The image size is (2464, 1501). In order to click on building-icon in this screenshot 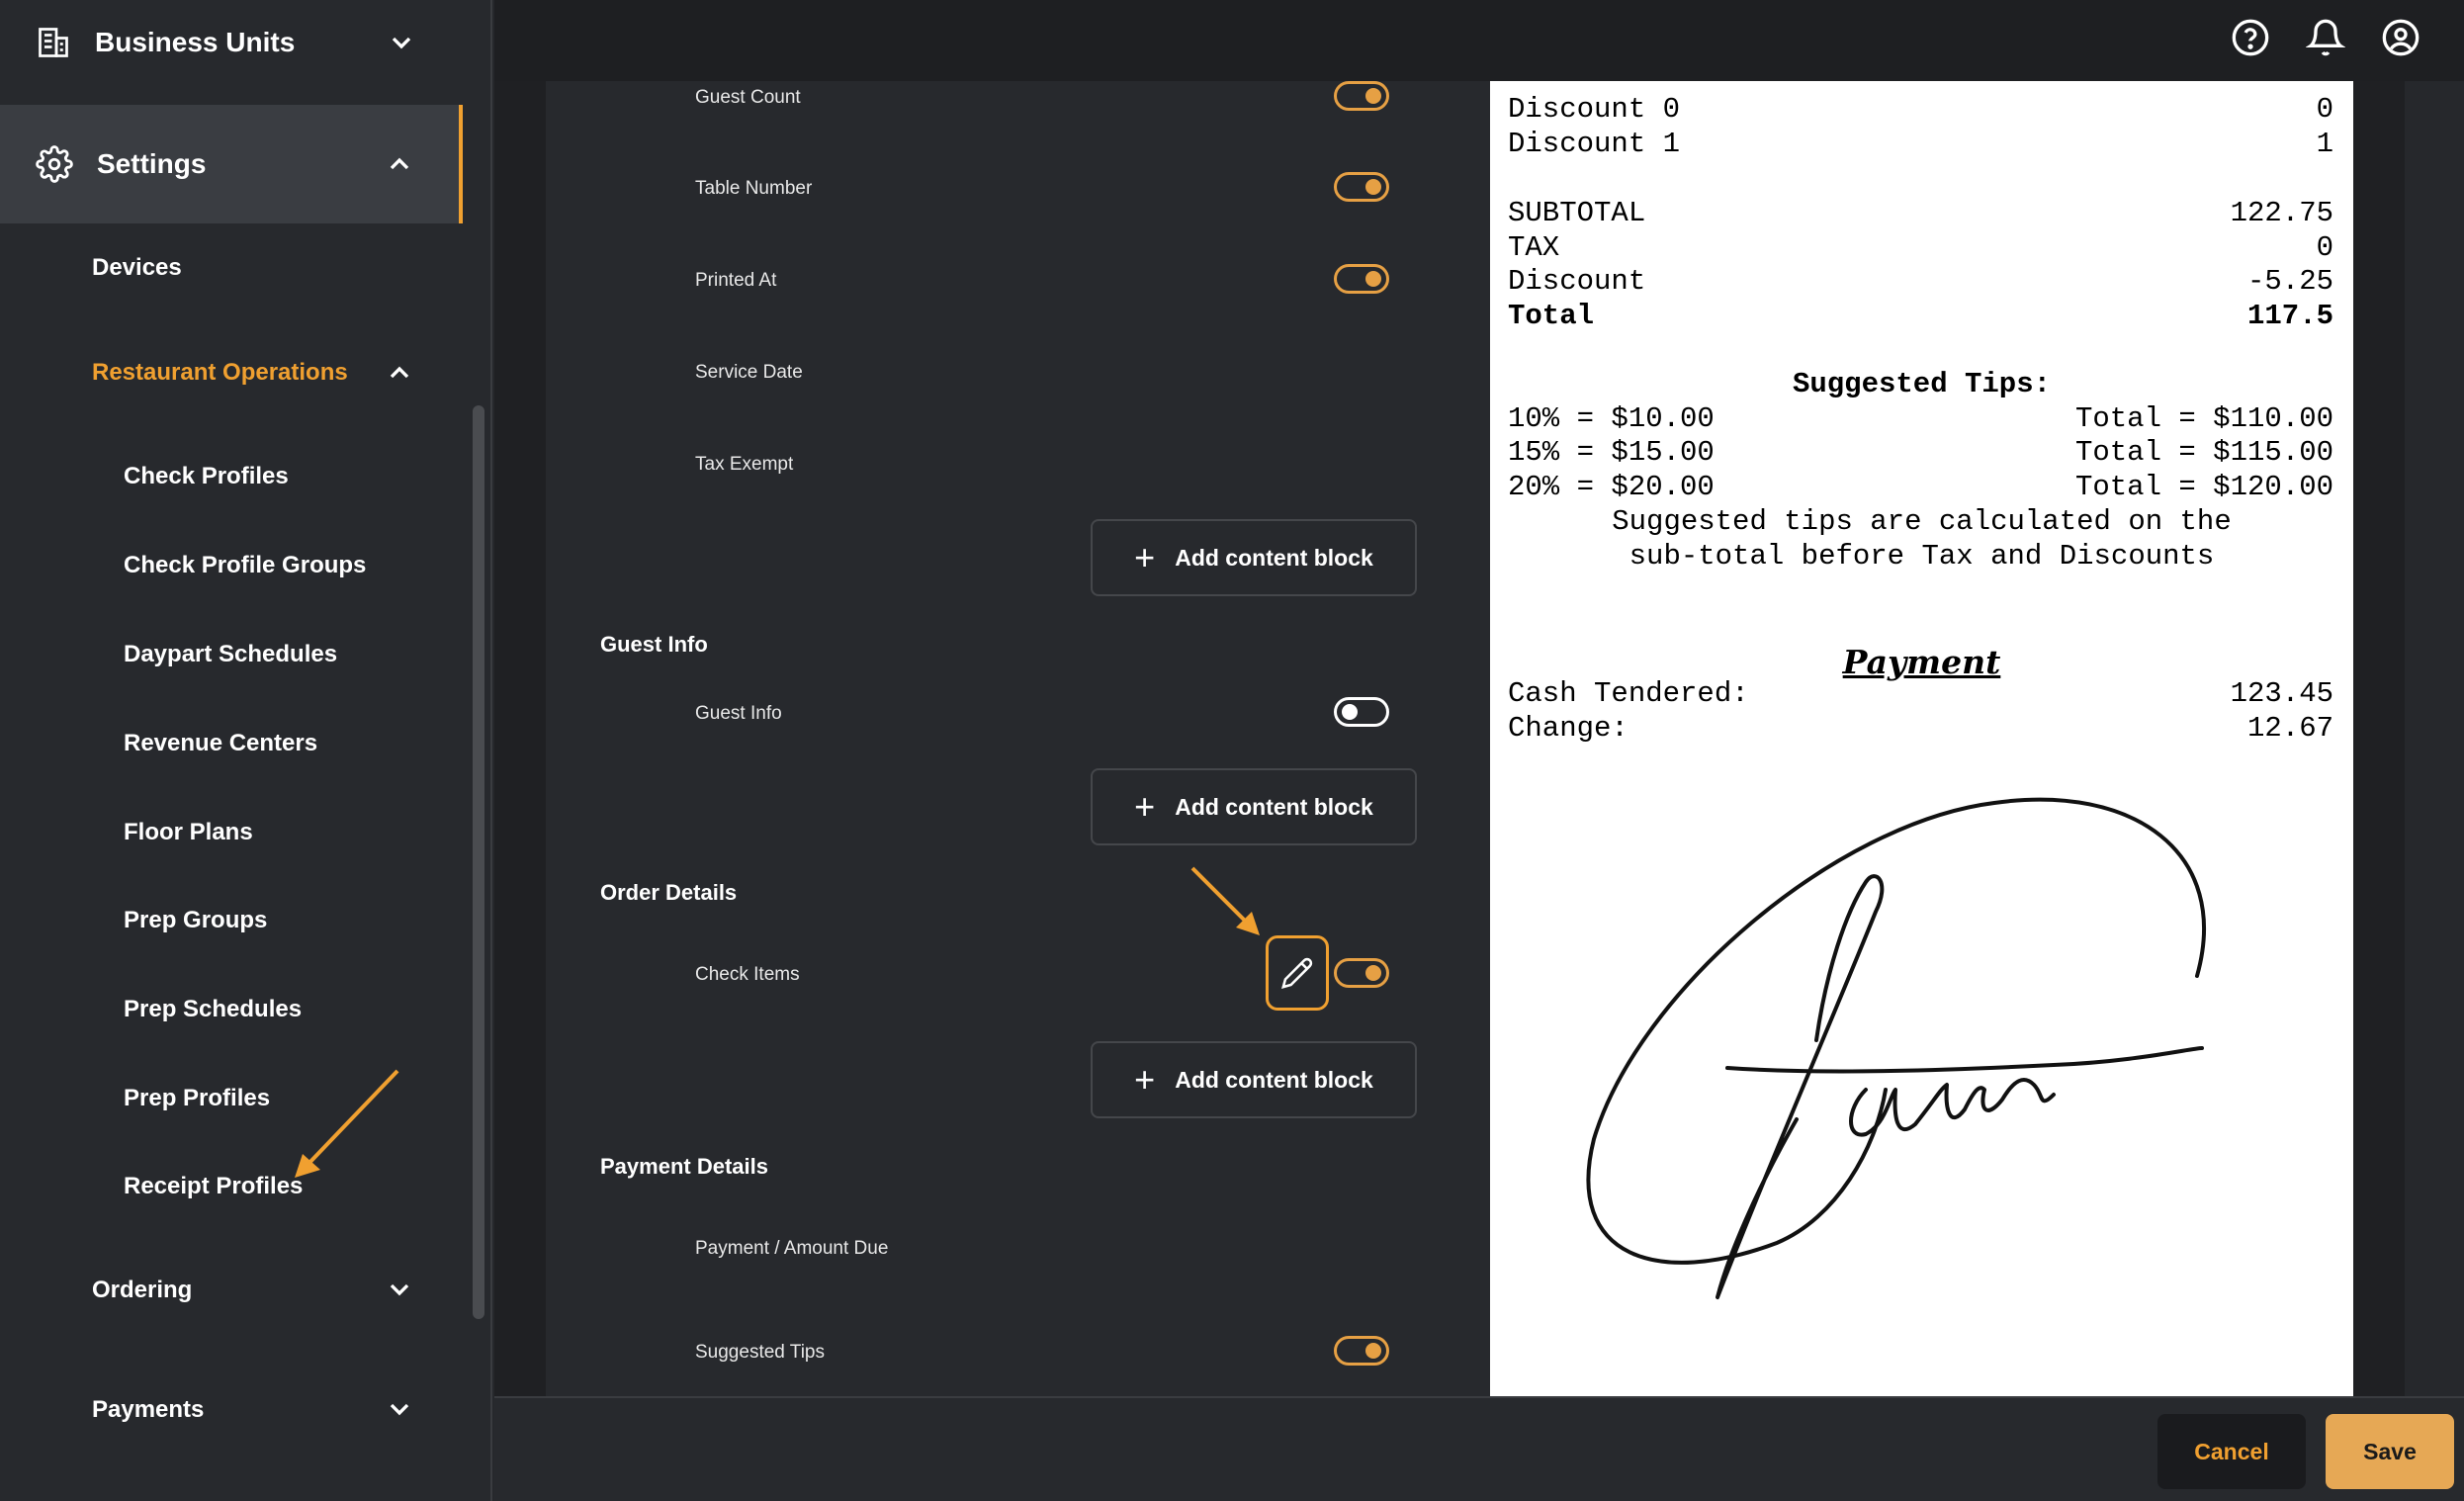, I will do `click(54, 42)`.